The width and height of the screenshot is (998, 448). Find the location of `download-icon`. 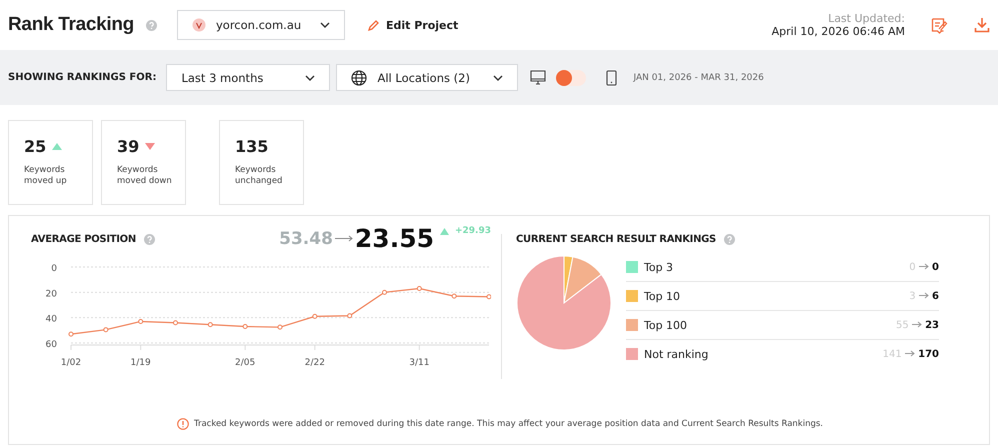

download-icon is located at coordinates (982, 25).